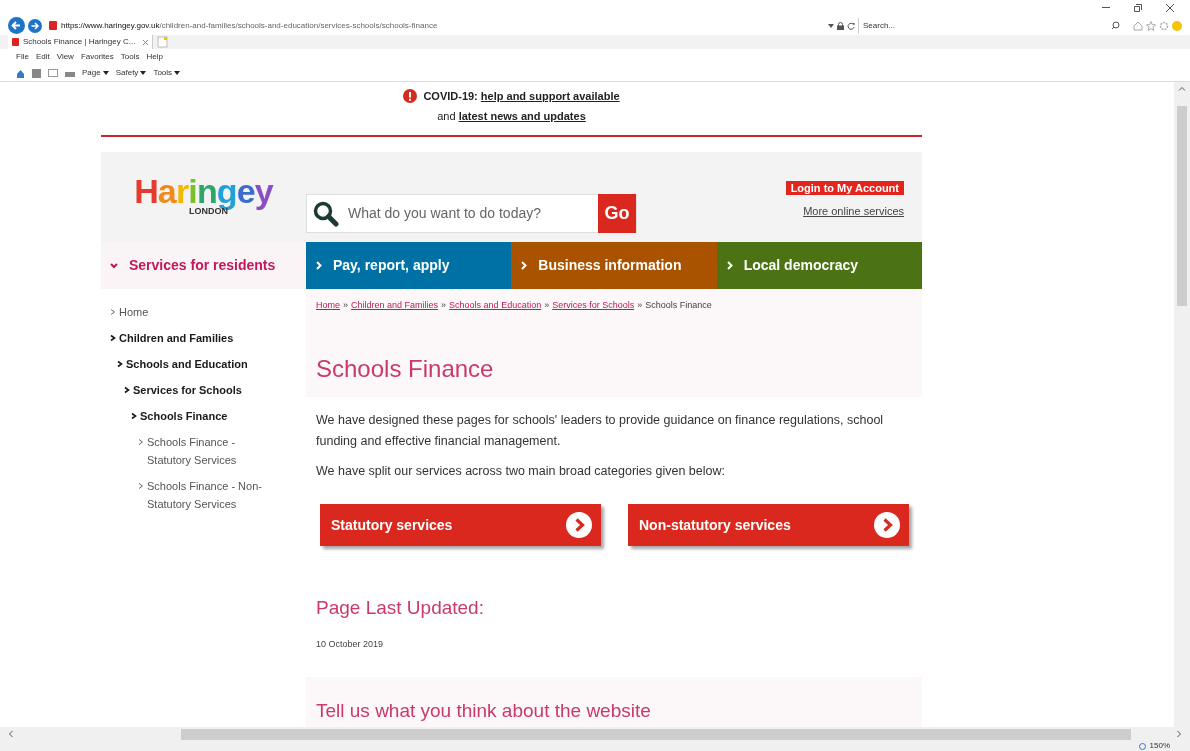  I want to click on back-icon, so click(16, 26).